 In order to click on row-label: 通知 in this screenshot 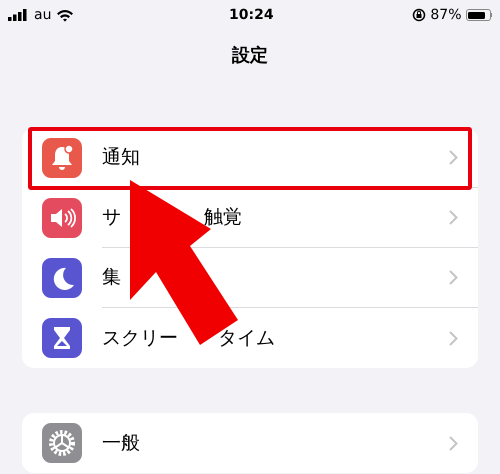, I will do `click(121, 157)`.